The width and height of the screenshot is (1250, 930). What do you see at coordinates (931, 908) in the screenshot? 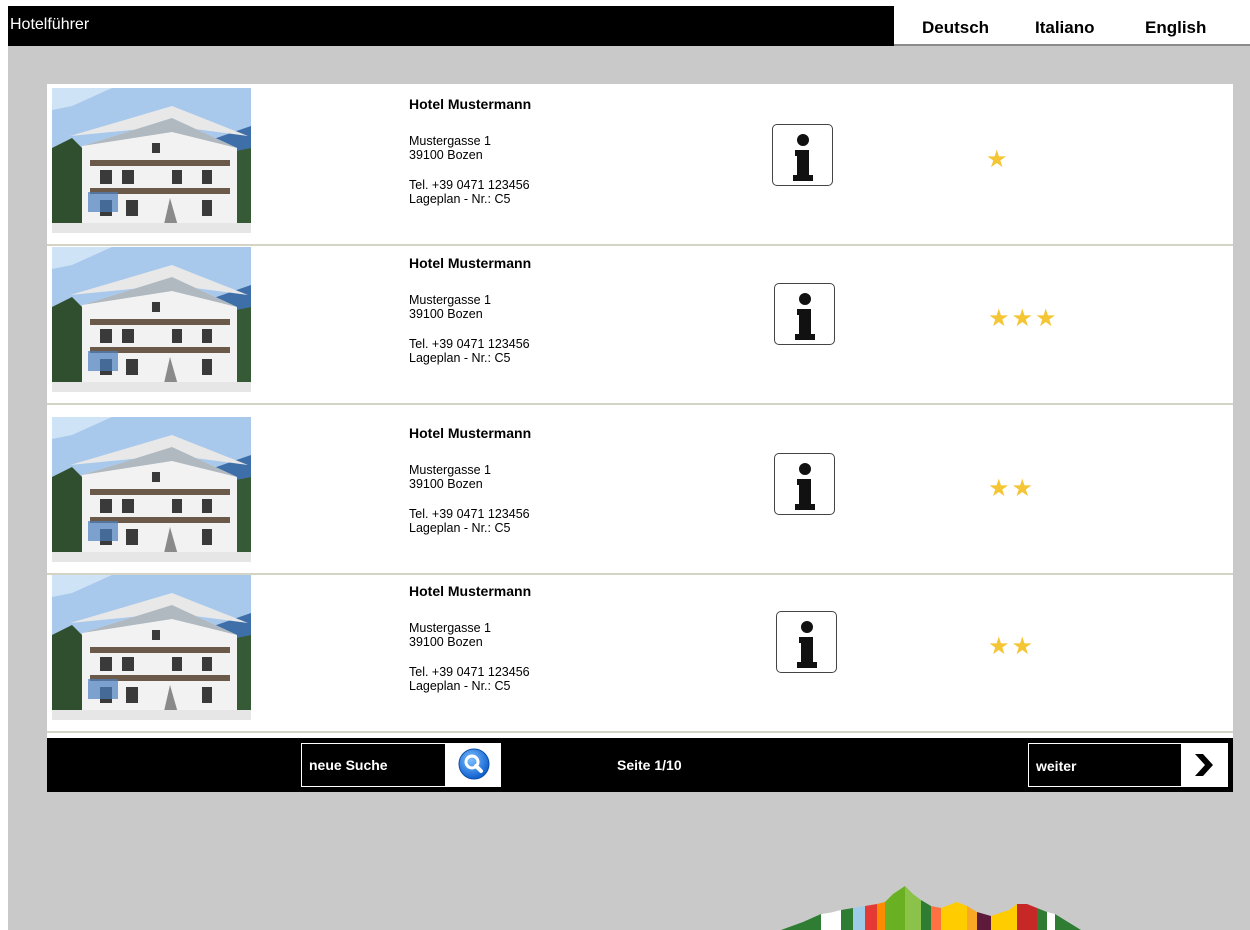
I see `mountain-logo` at bounding box center [931, 908].